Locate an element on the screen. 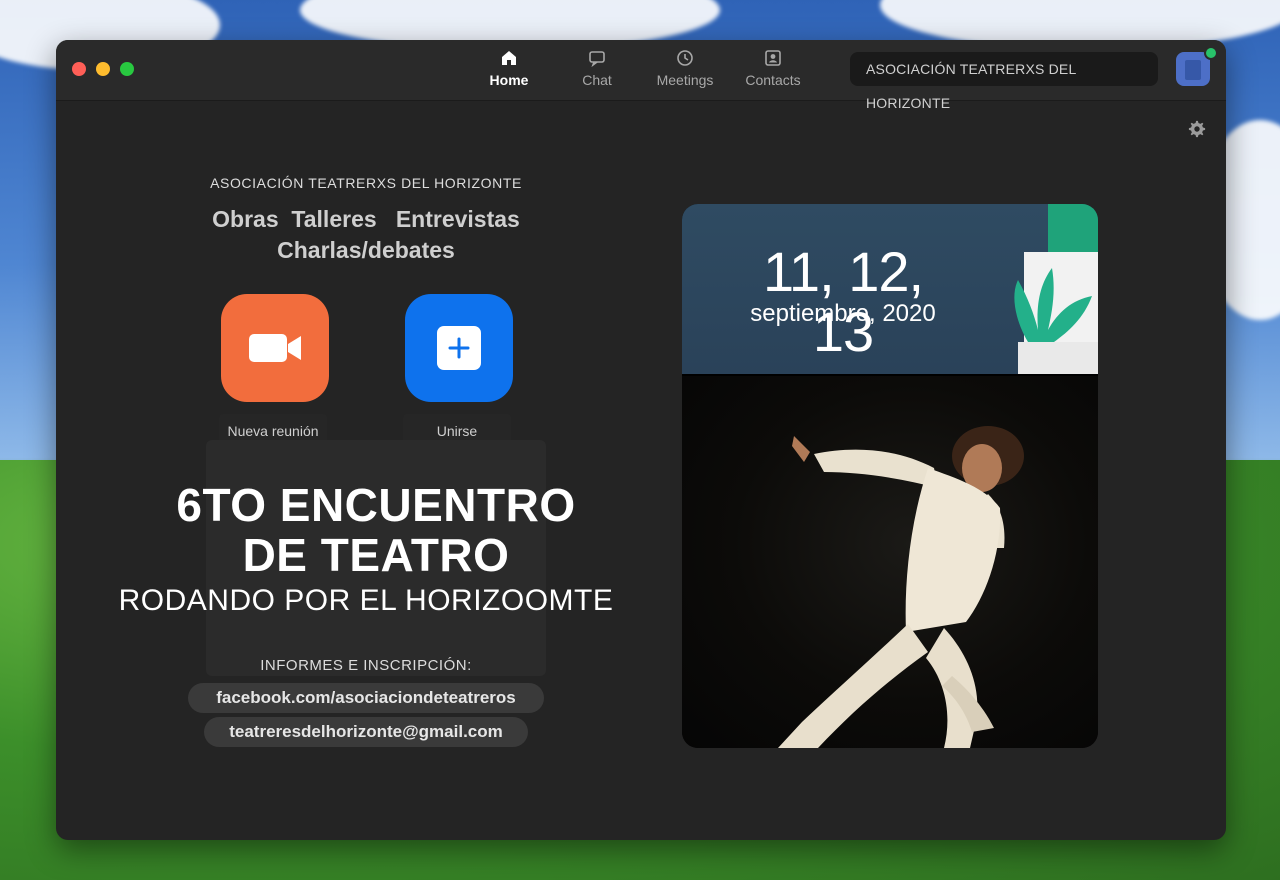 This screenshot has width=1280, height=880. home-icon is located at coordinates (509, 58).